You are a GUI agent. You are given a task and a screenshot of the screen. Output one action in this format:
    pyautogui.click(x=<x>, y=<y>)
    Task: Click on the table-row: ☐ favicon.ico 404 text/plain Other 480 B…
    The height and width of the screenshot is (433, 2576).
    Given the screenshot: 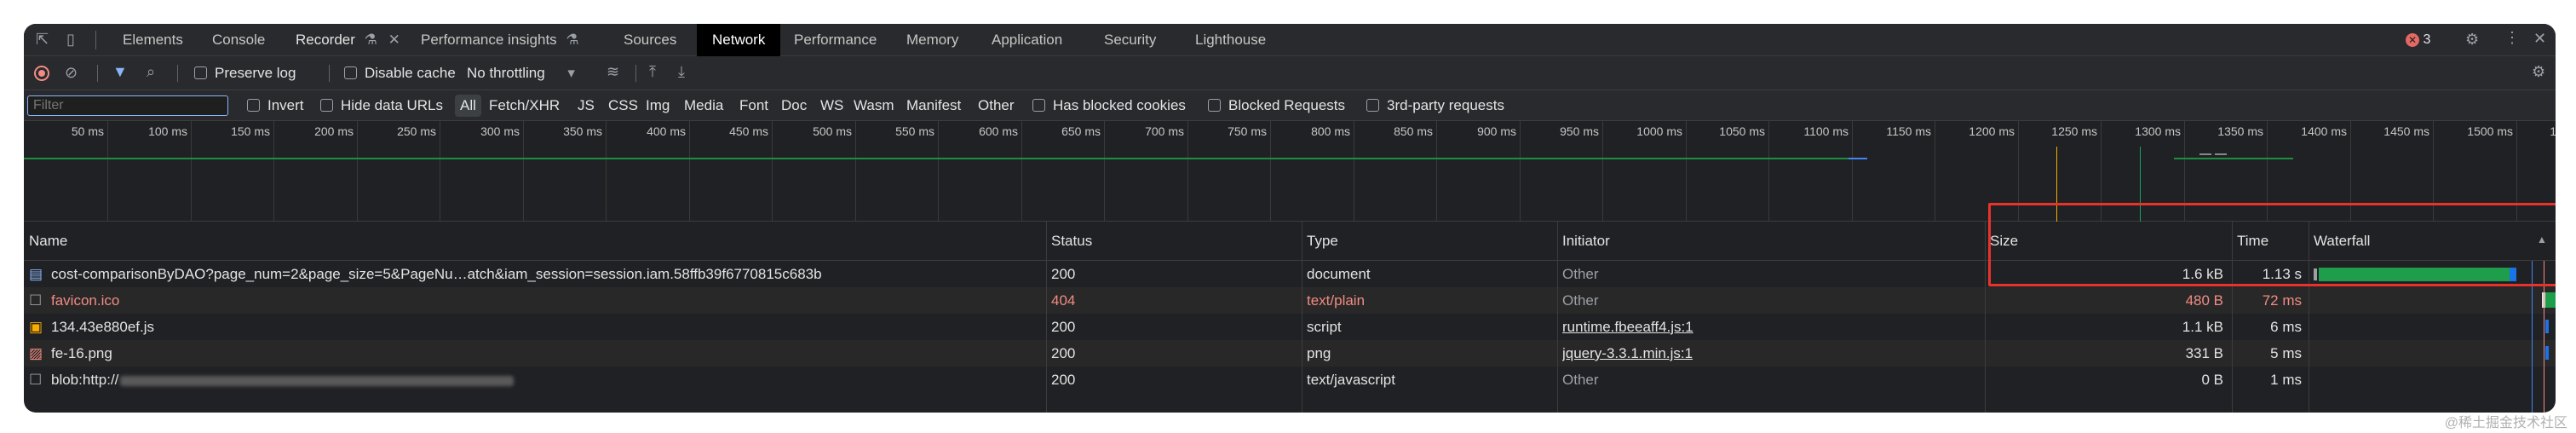 What is the action you would take?
    pyautogui.click(x=1290, y=300)
    